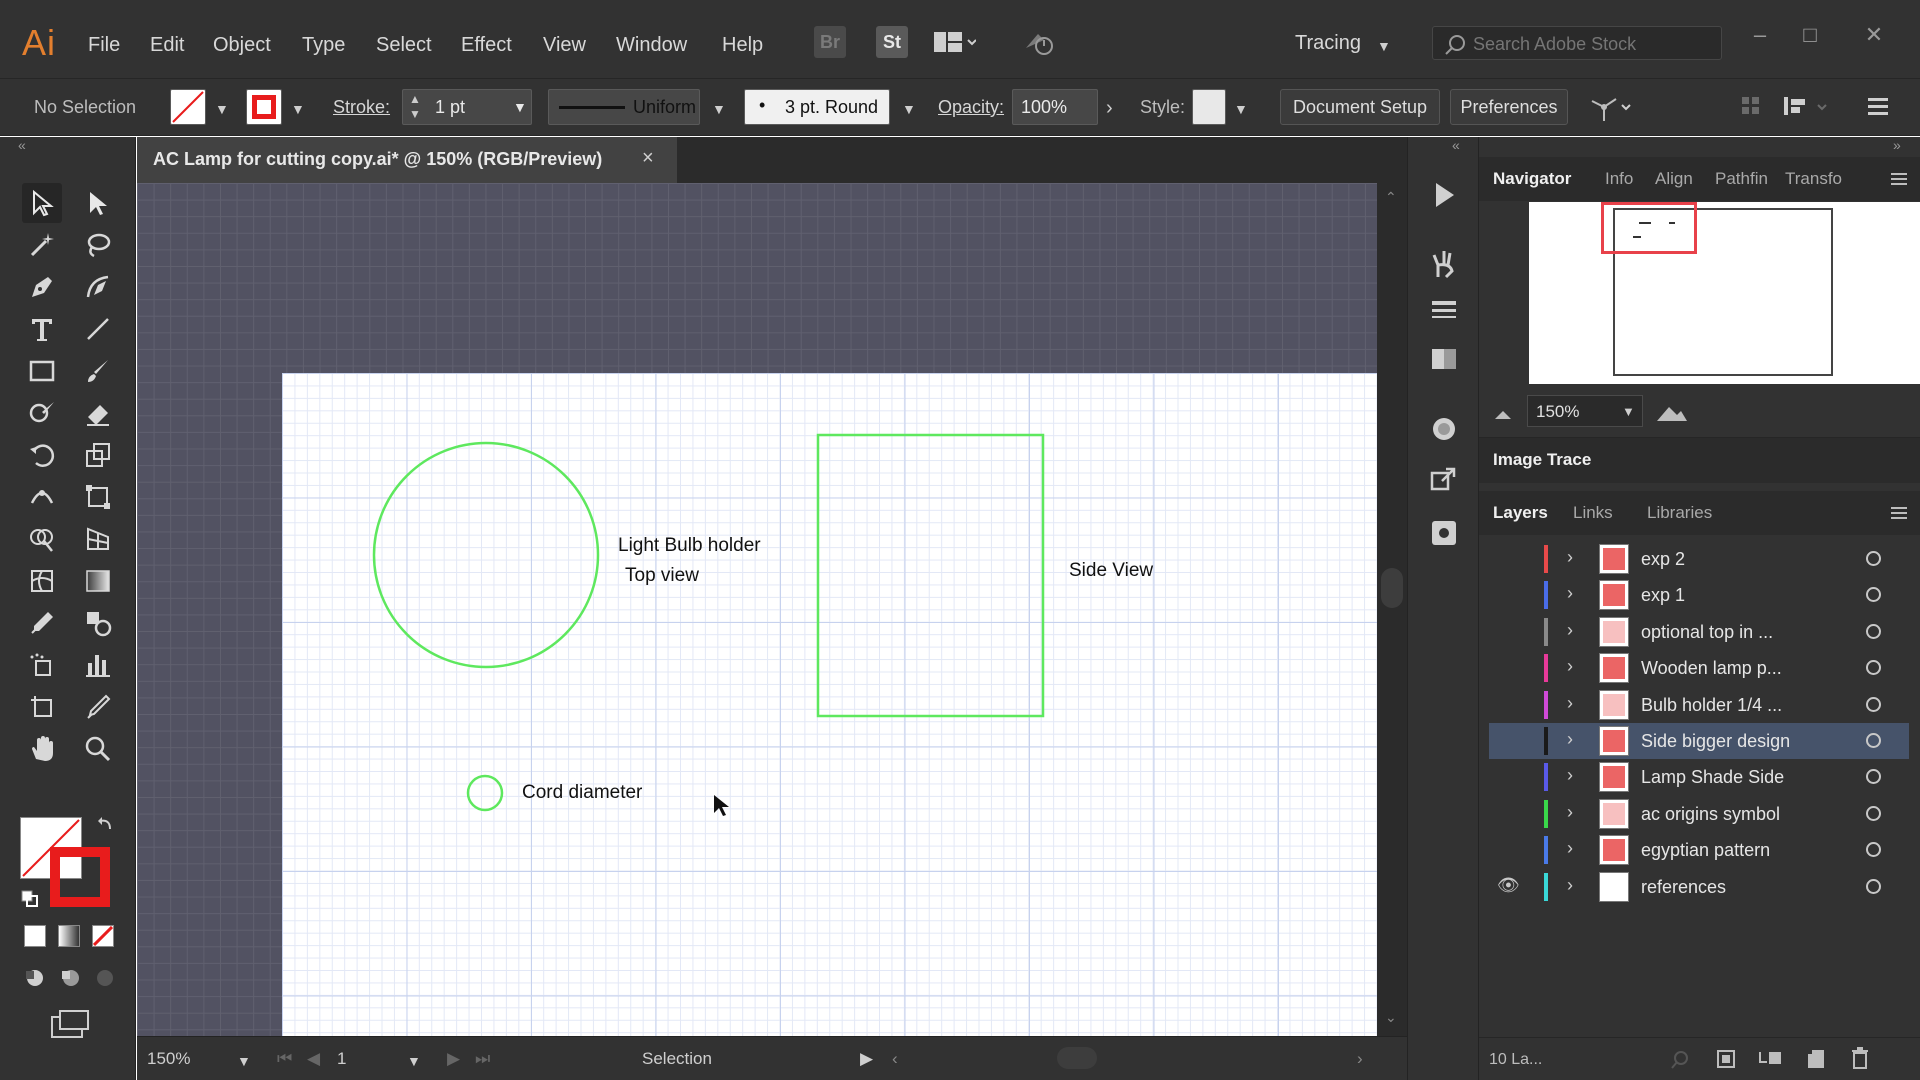 This screenshot has width=1920, height=1080. Describe the element at coordinates (1619, 179) in the screenshot. I see `tab-info: Info` at that location.